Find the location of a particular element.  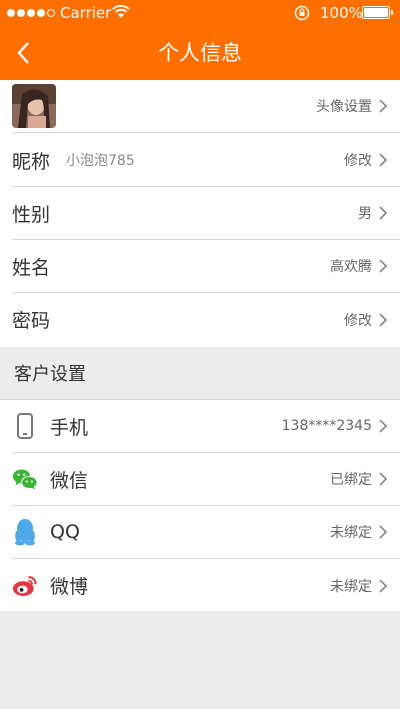

password-edit-label: 修改 is located at coordinates (358, 320).